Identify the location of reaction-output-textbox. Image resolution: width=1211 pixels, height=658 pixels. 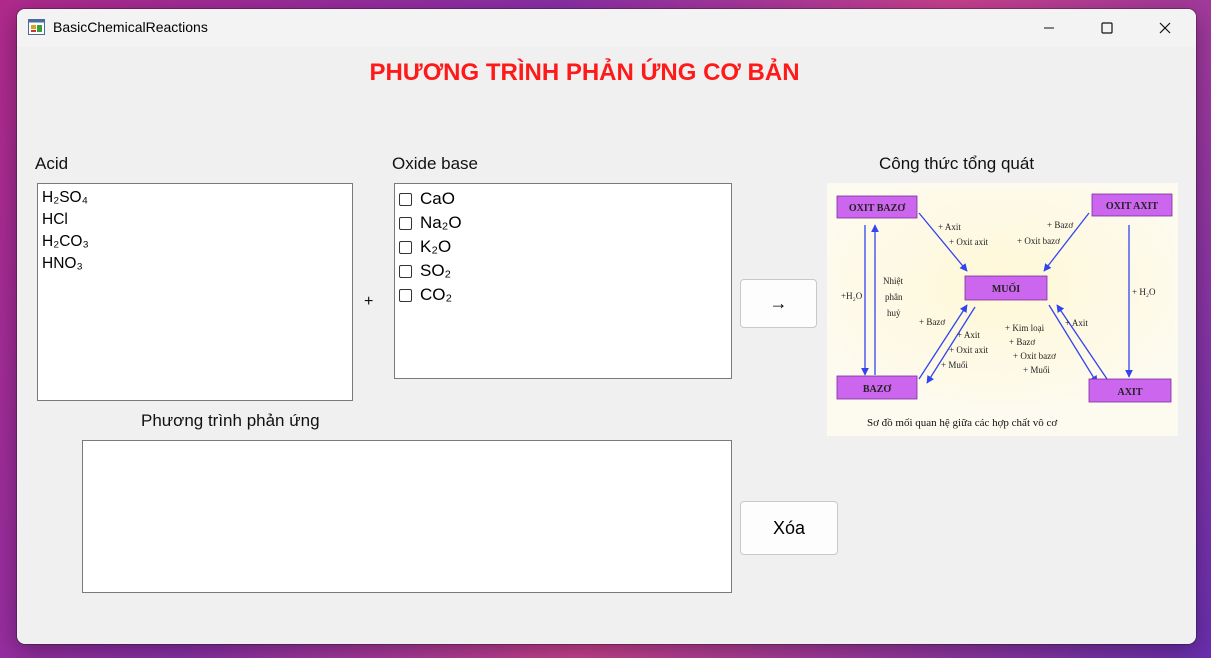
(407, 516).